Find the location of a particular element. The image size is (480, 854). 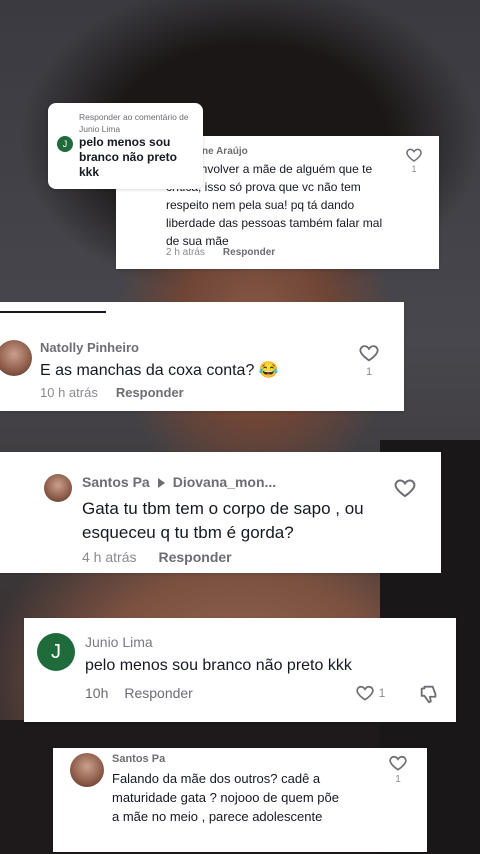

reply-sticker-header: Responder ao comentário de is located at coordinates (134, 117).